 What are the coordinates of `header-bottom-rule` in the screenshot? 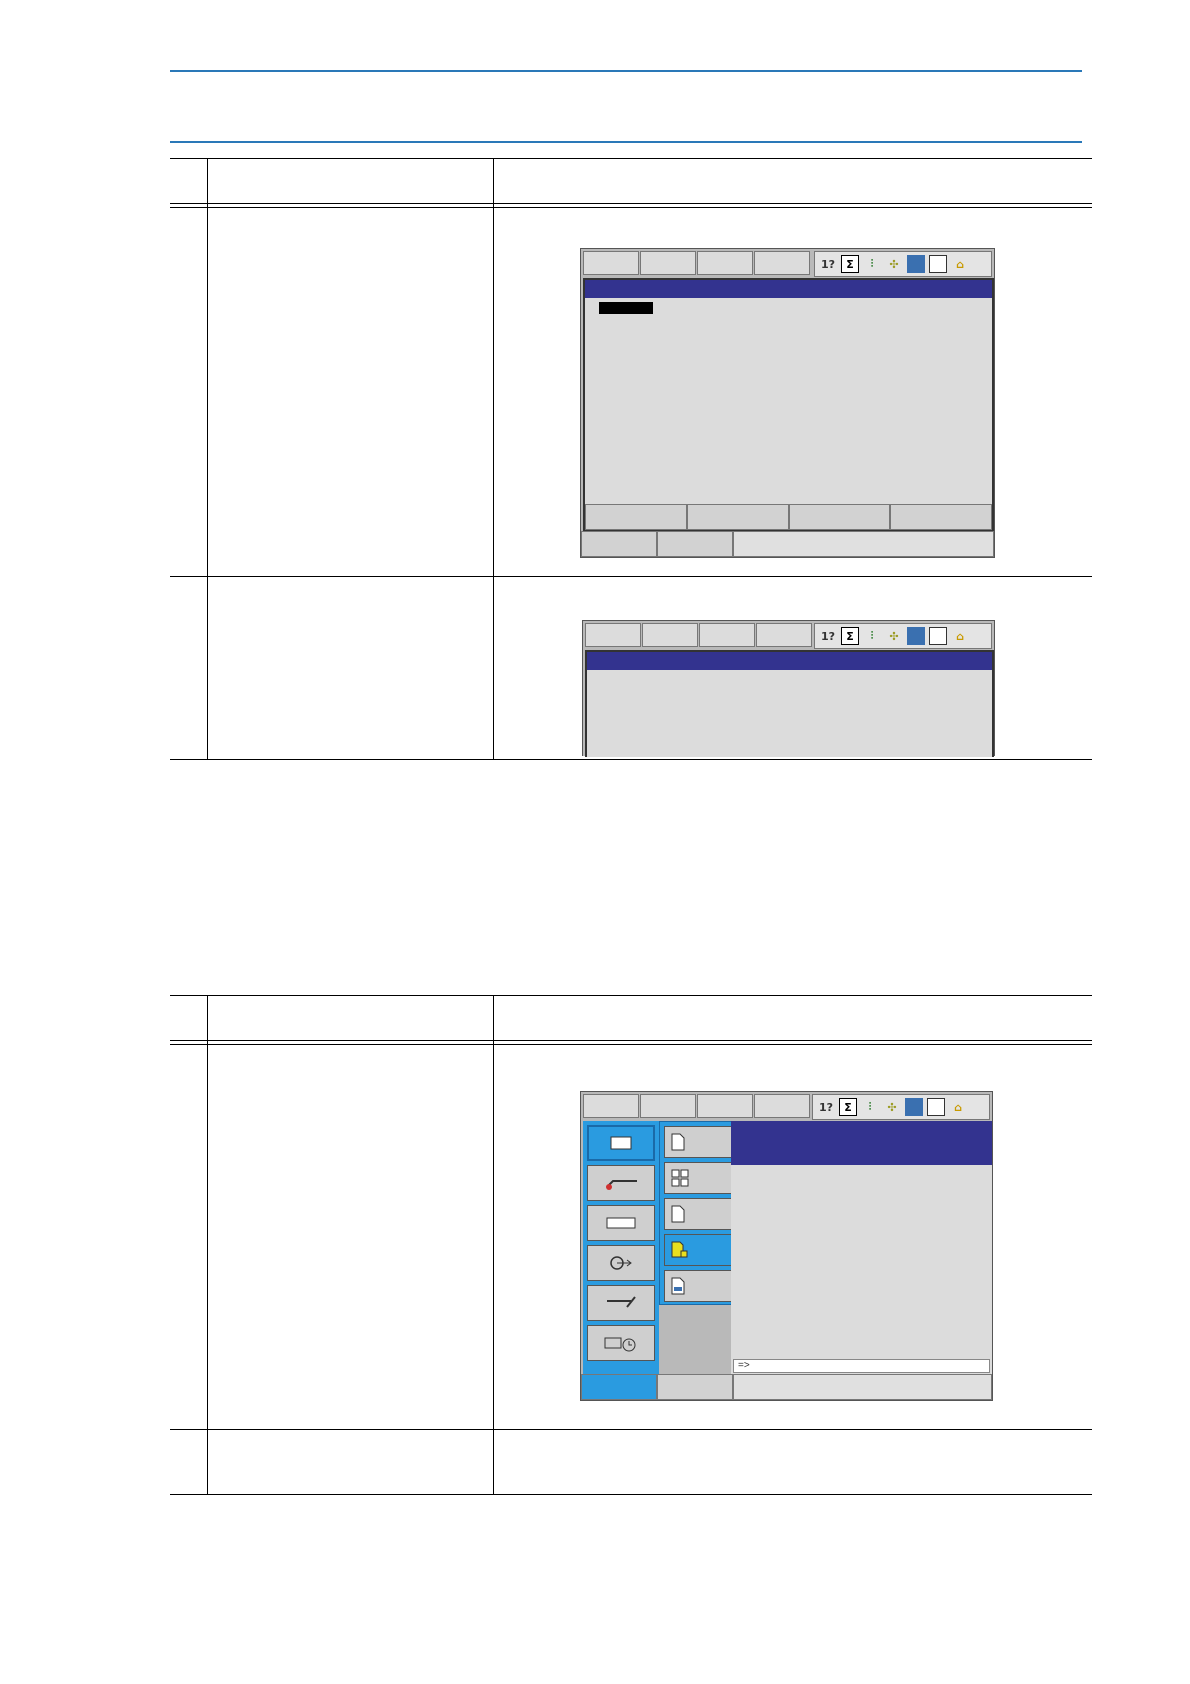 It's located at (626, 142).